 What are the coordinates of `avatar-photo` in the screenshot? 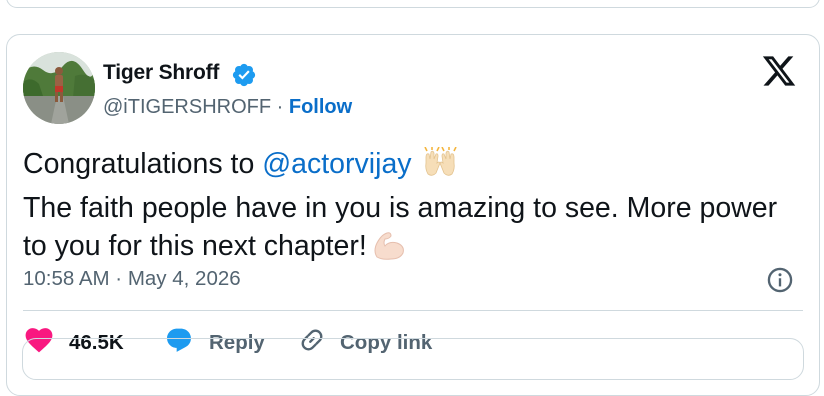 It's located at (59, 88).